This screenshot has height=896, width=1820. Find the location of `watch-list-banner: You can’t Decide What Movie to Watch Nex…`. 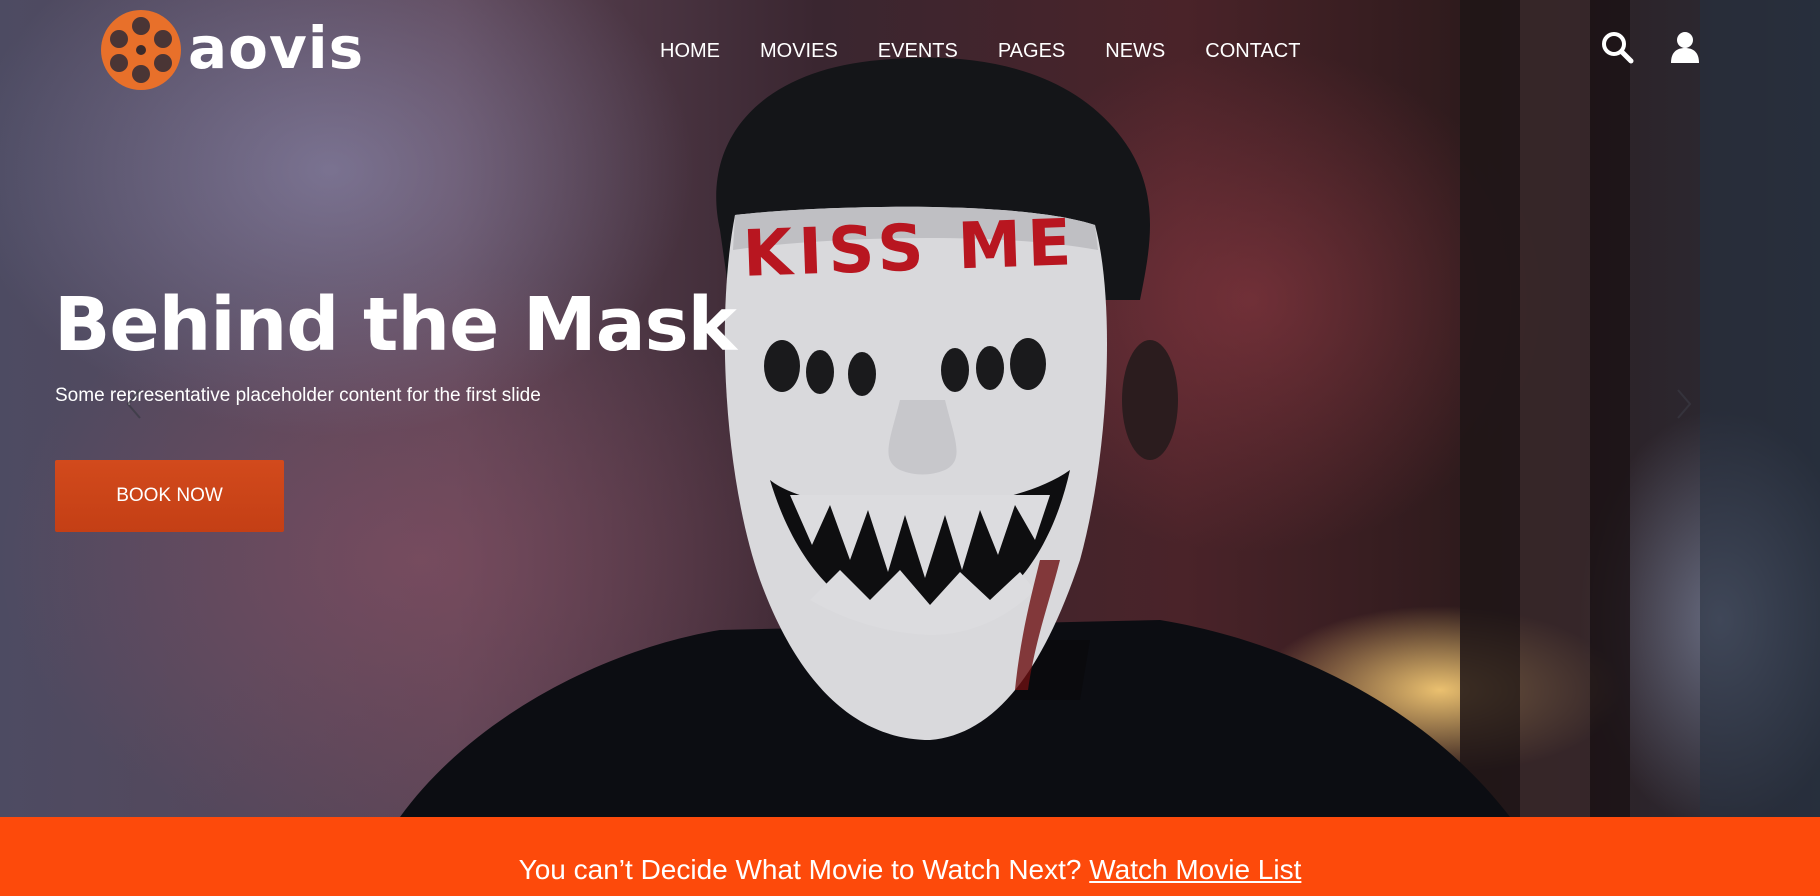

watch-list-banner: You can’t Decide What Movie to Watch Nex… is located at coordinates (910, 856).